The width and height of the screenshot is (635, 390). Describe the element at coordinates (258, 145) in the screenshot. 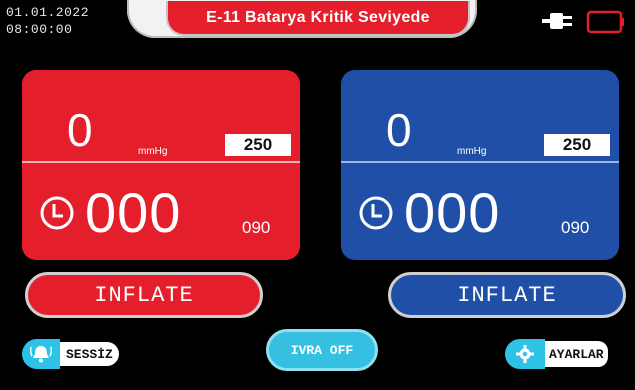

I see `channel-1-set-pressure: 250` at that location.